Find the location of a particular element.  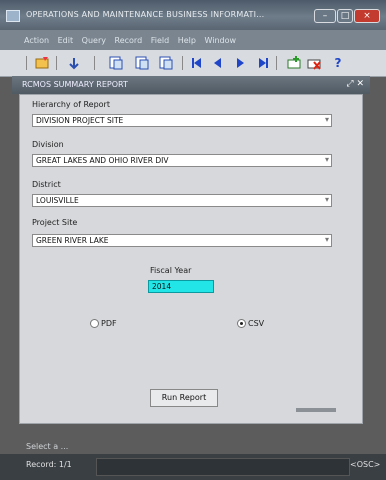

toolbar: ? is located at coordinates (193, 63).